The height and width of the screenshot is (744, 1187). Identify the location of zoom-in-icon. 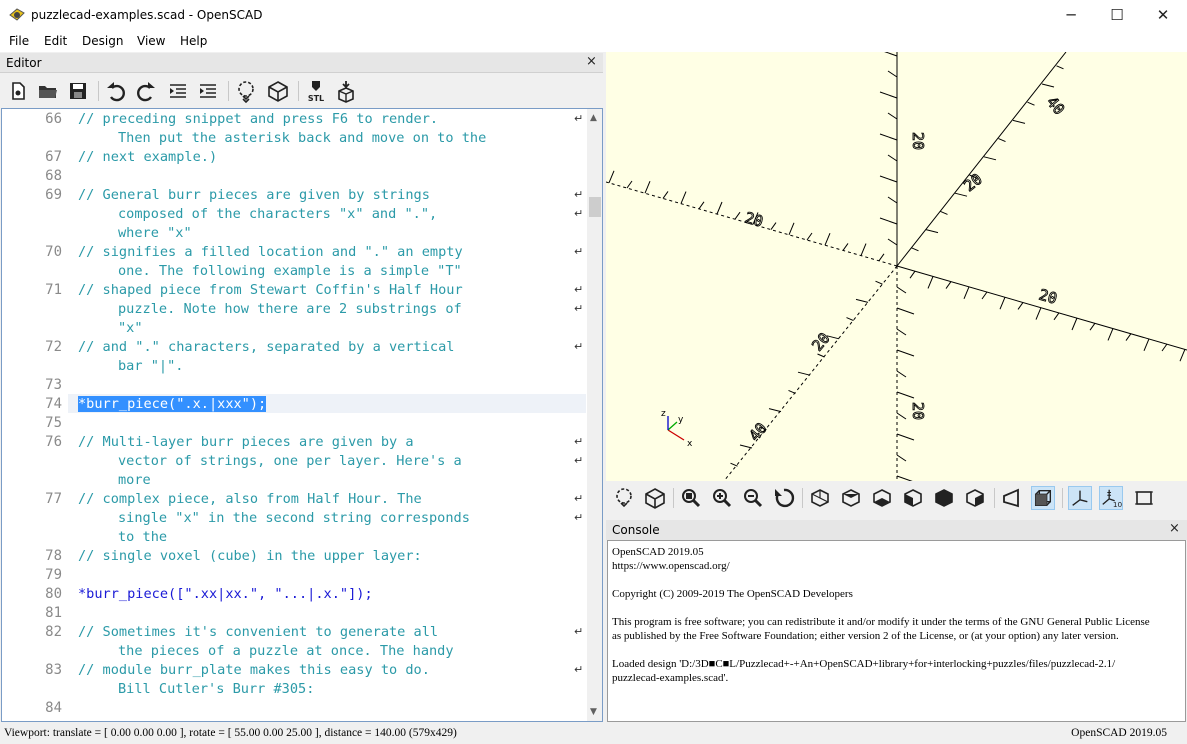
(722, 498).